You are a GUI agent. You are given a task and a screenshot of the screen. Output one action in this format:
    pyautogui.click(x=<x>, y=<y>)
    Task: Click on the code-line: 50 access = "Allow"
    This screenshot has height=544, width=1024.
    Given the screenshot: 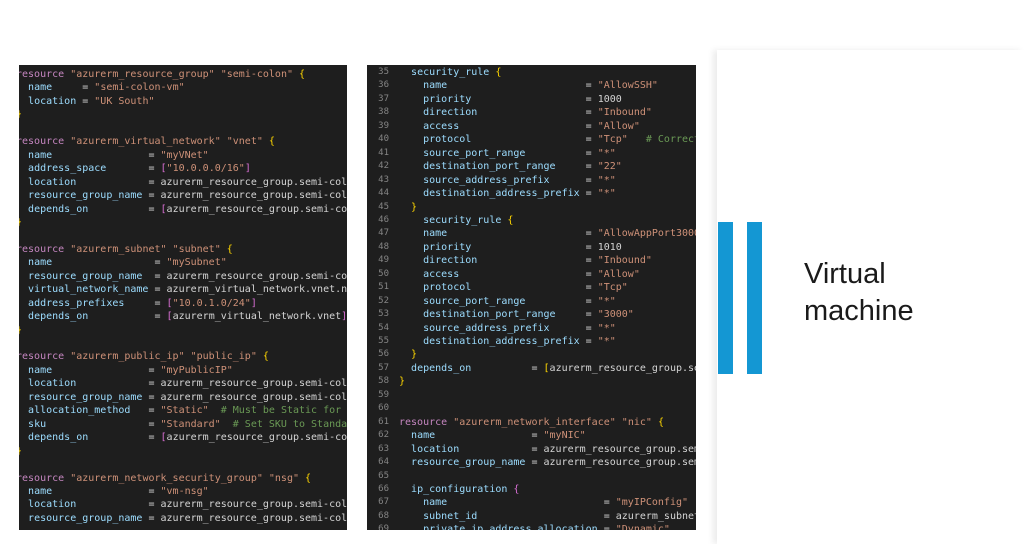 What is the action you would take?
    pyautogui.click(x=531, y=274)
    